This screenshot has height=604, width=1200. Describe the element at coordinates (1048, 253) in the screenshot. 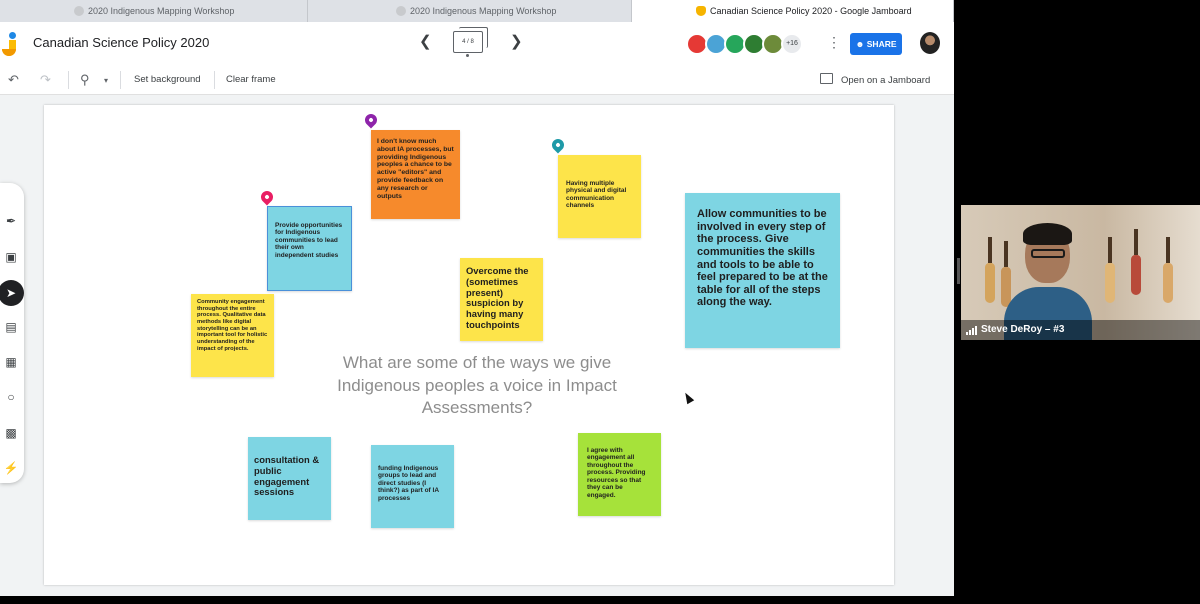

I see `participant-glasses` at that location.